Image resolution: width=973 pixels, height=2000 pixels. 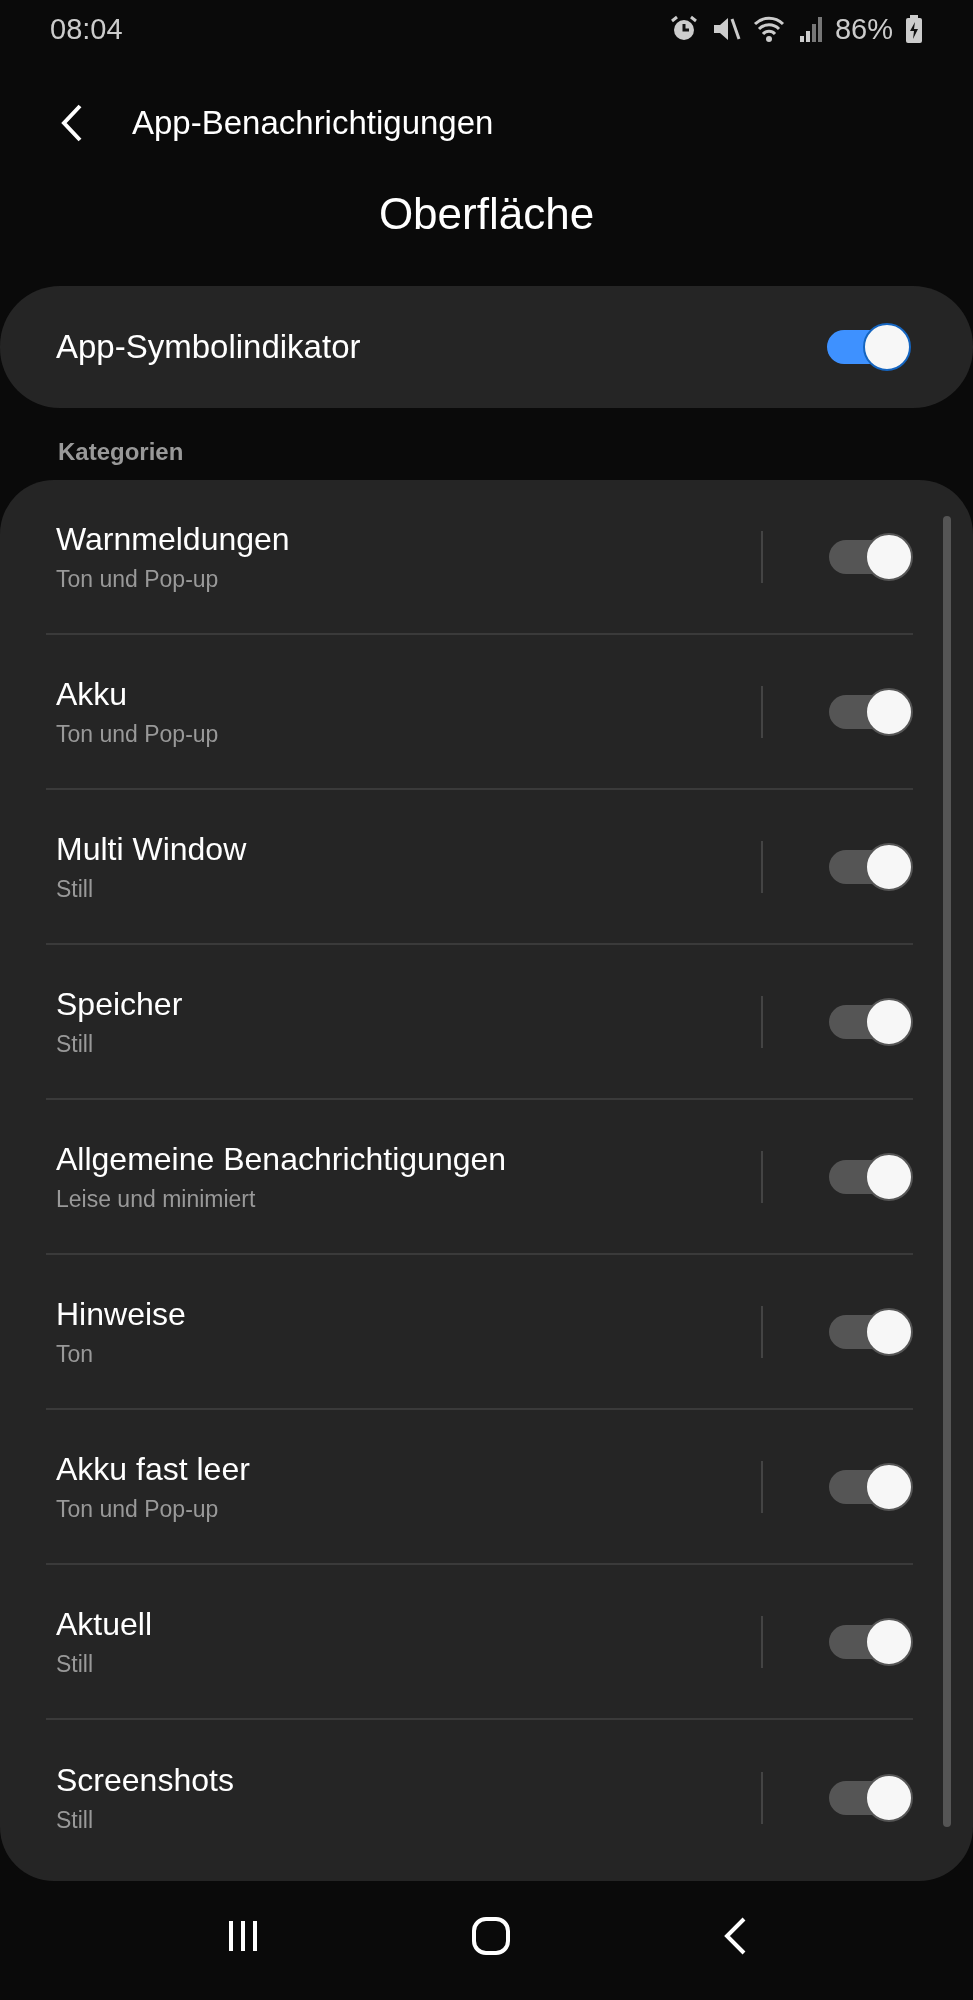 I want to click on category-name: Hinweise, so click(x=121, y=1314).